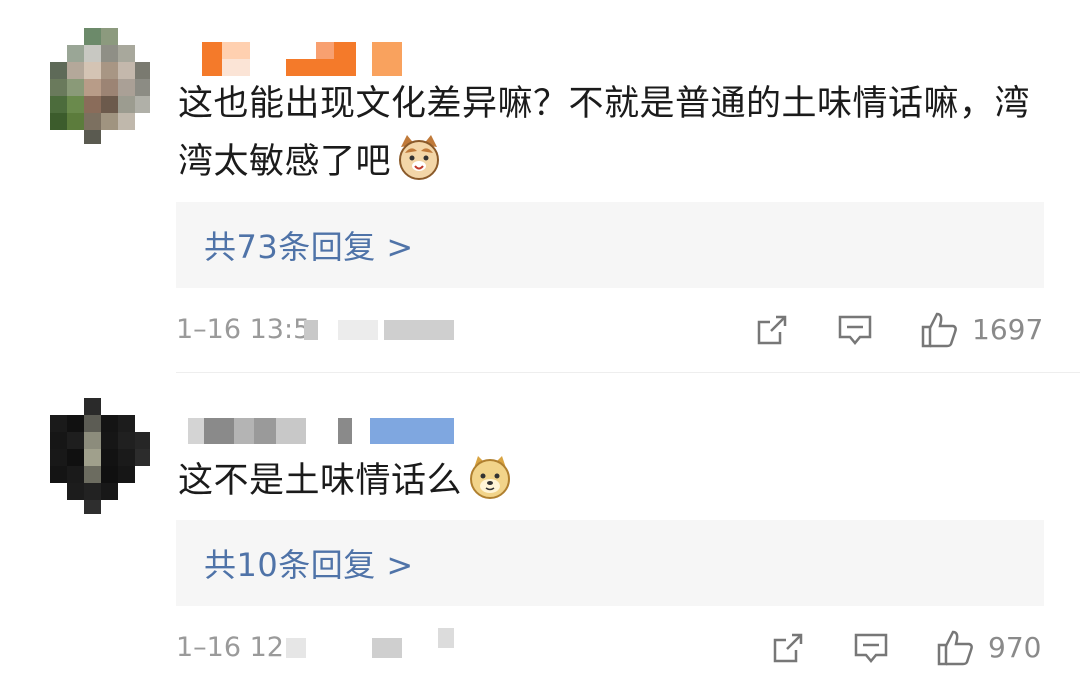  Describe the element at coordinates (320, 481) in the screenshot. I see `comment-body: 这不是土味情话么` at that location.